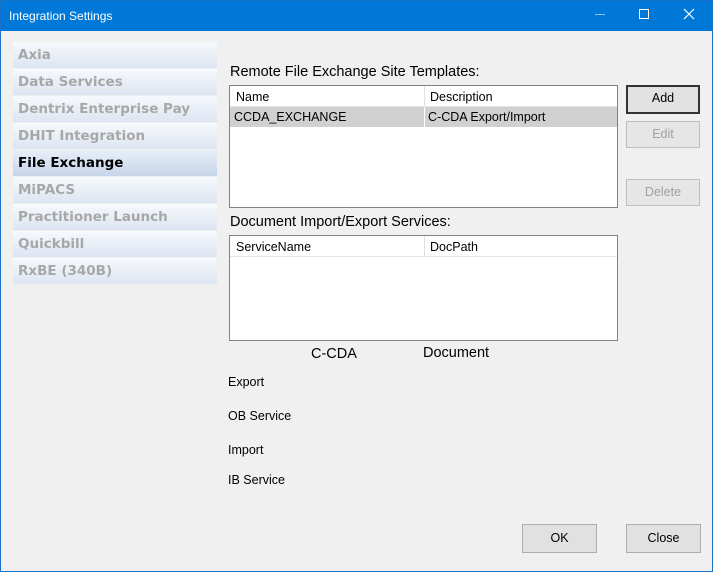 The image size is (713, 572). Describe the element at coordinates (115, 271) in the screenshot. I see `sidebar-item-rxbe-340b: RxBE (340B)` at that location.